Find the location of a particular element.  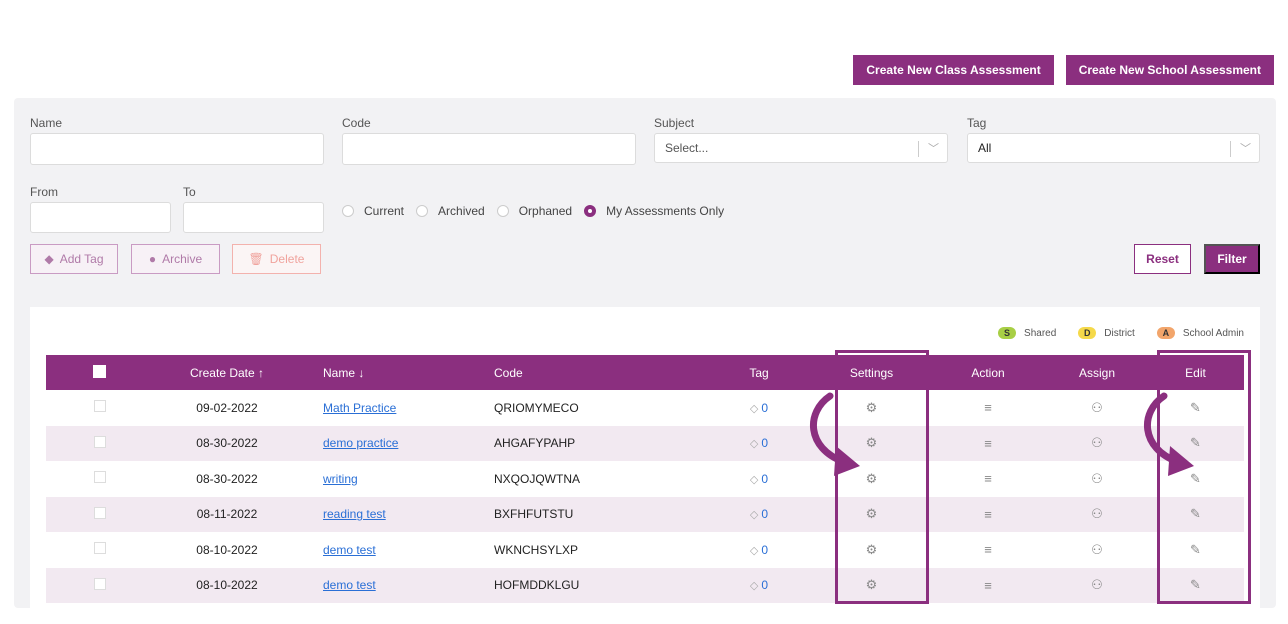

row-date: 09-02-2022 is located at coordinates (227, 407).